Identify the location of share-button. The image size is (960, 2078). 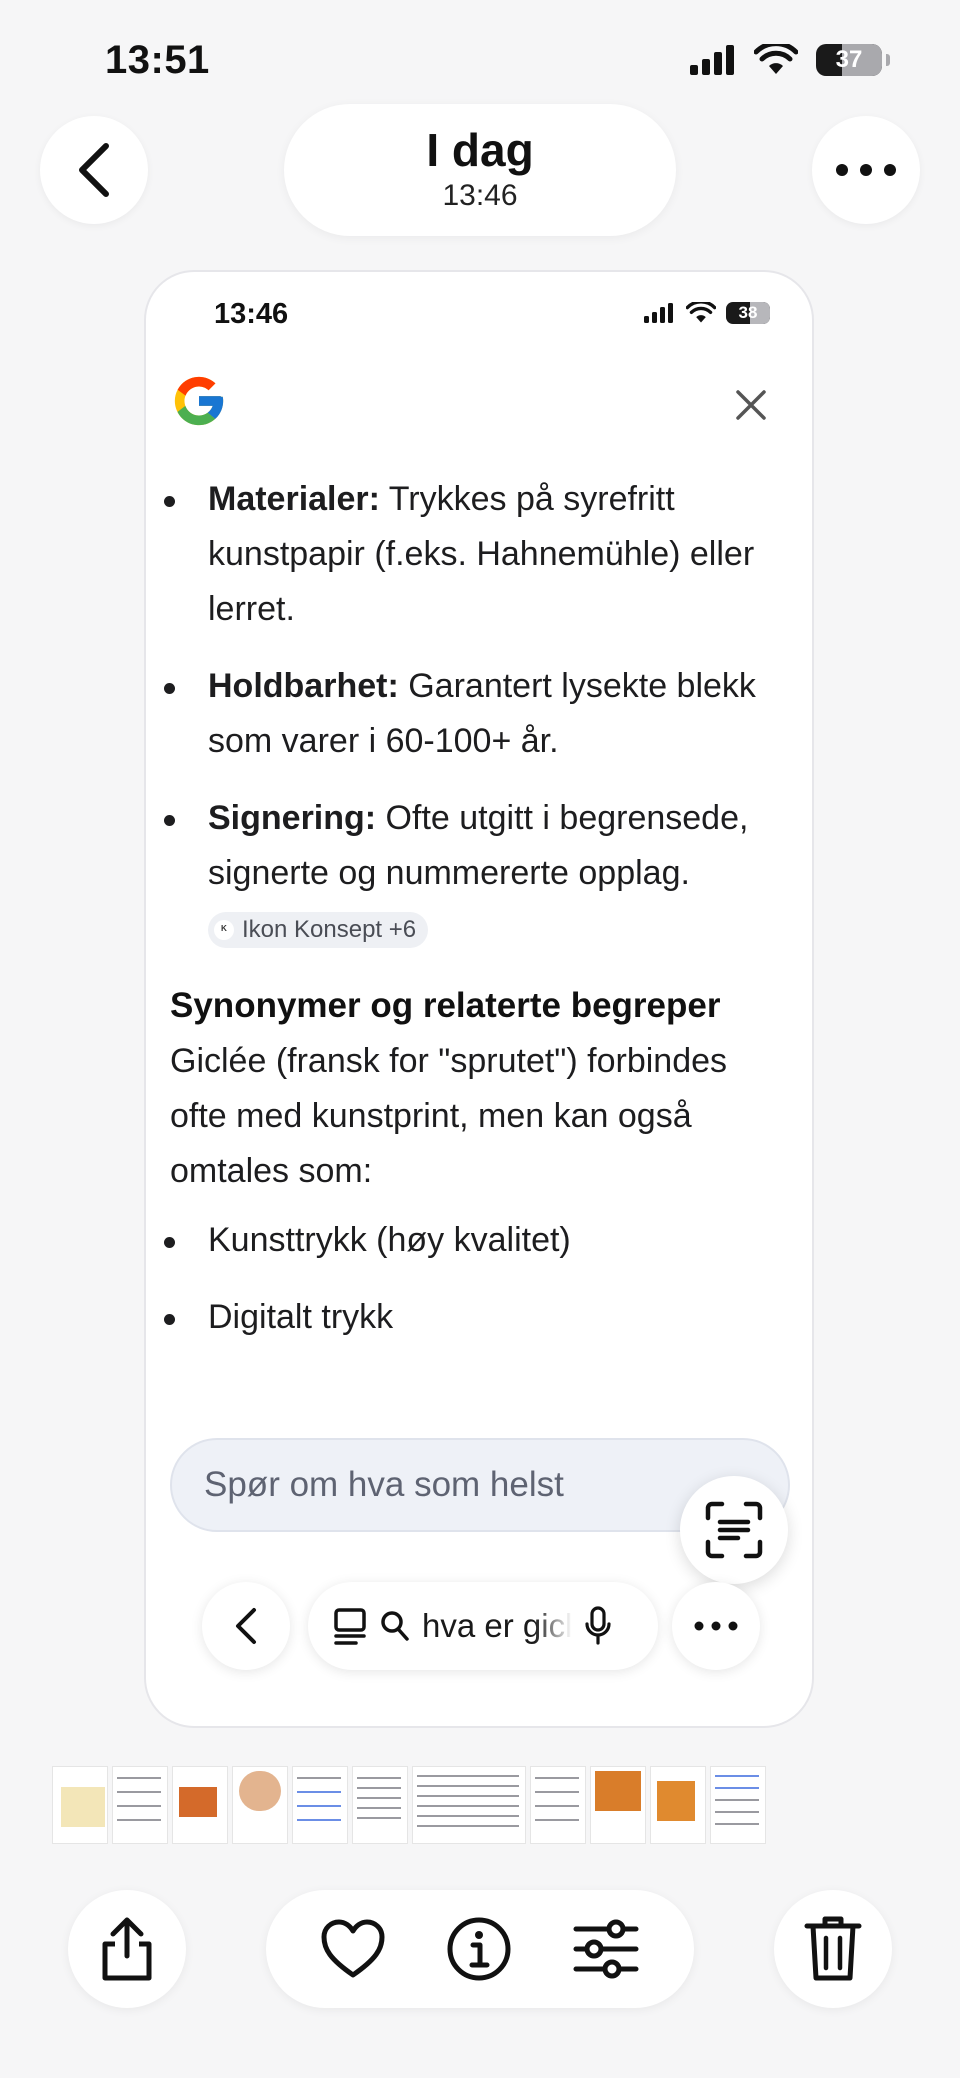
(127, 1949).